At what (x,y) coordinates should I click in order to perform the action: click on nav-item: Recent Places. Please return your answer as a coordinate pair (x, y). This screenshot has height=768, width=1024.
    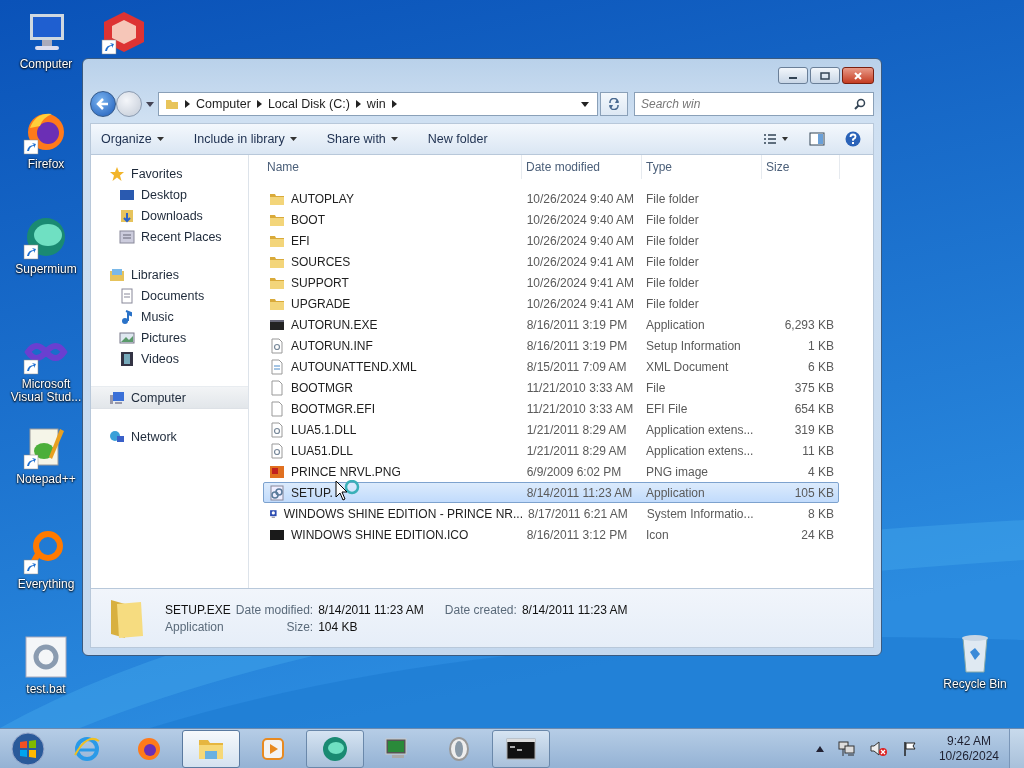
    Looking at the image, I should click on (169, 236).